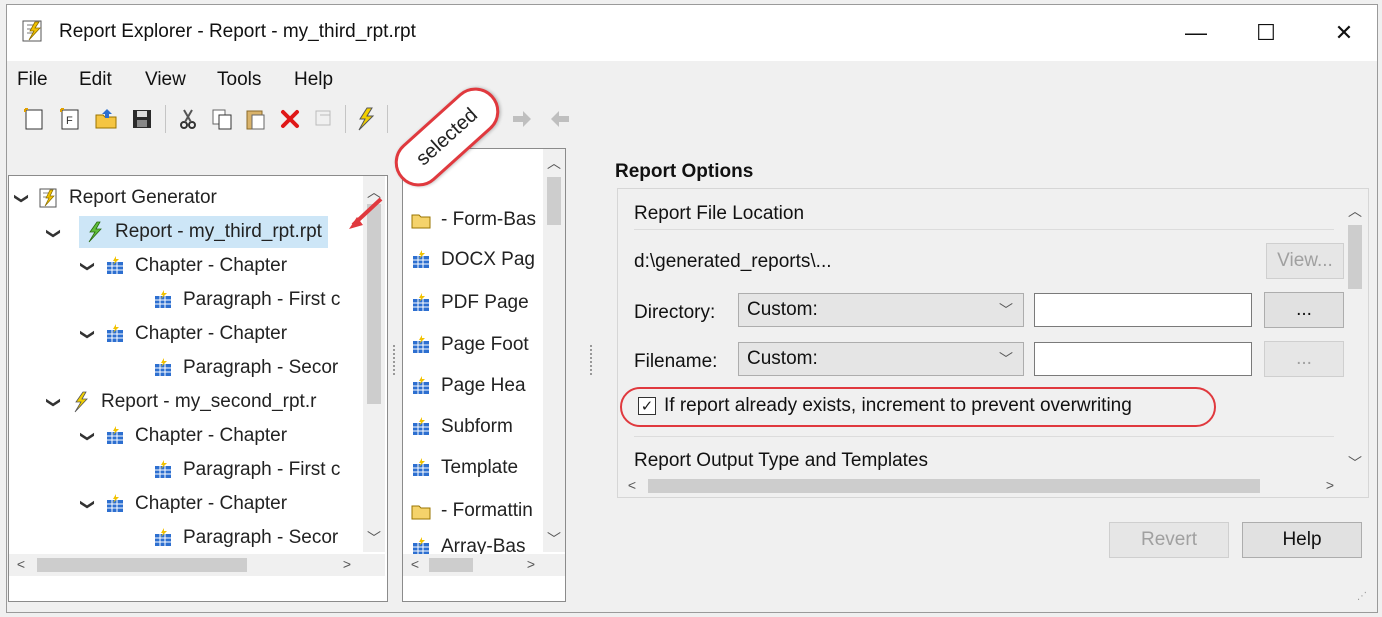 Image resolution: width=1382 pixels, height=617 pixels. I want to click on filename-input, so click(1143, 359).